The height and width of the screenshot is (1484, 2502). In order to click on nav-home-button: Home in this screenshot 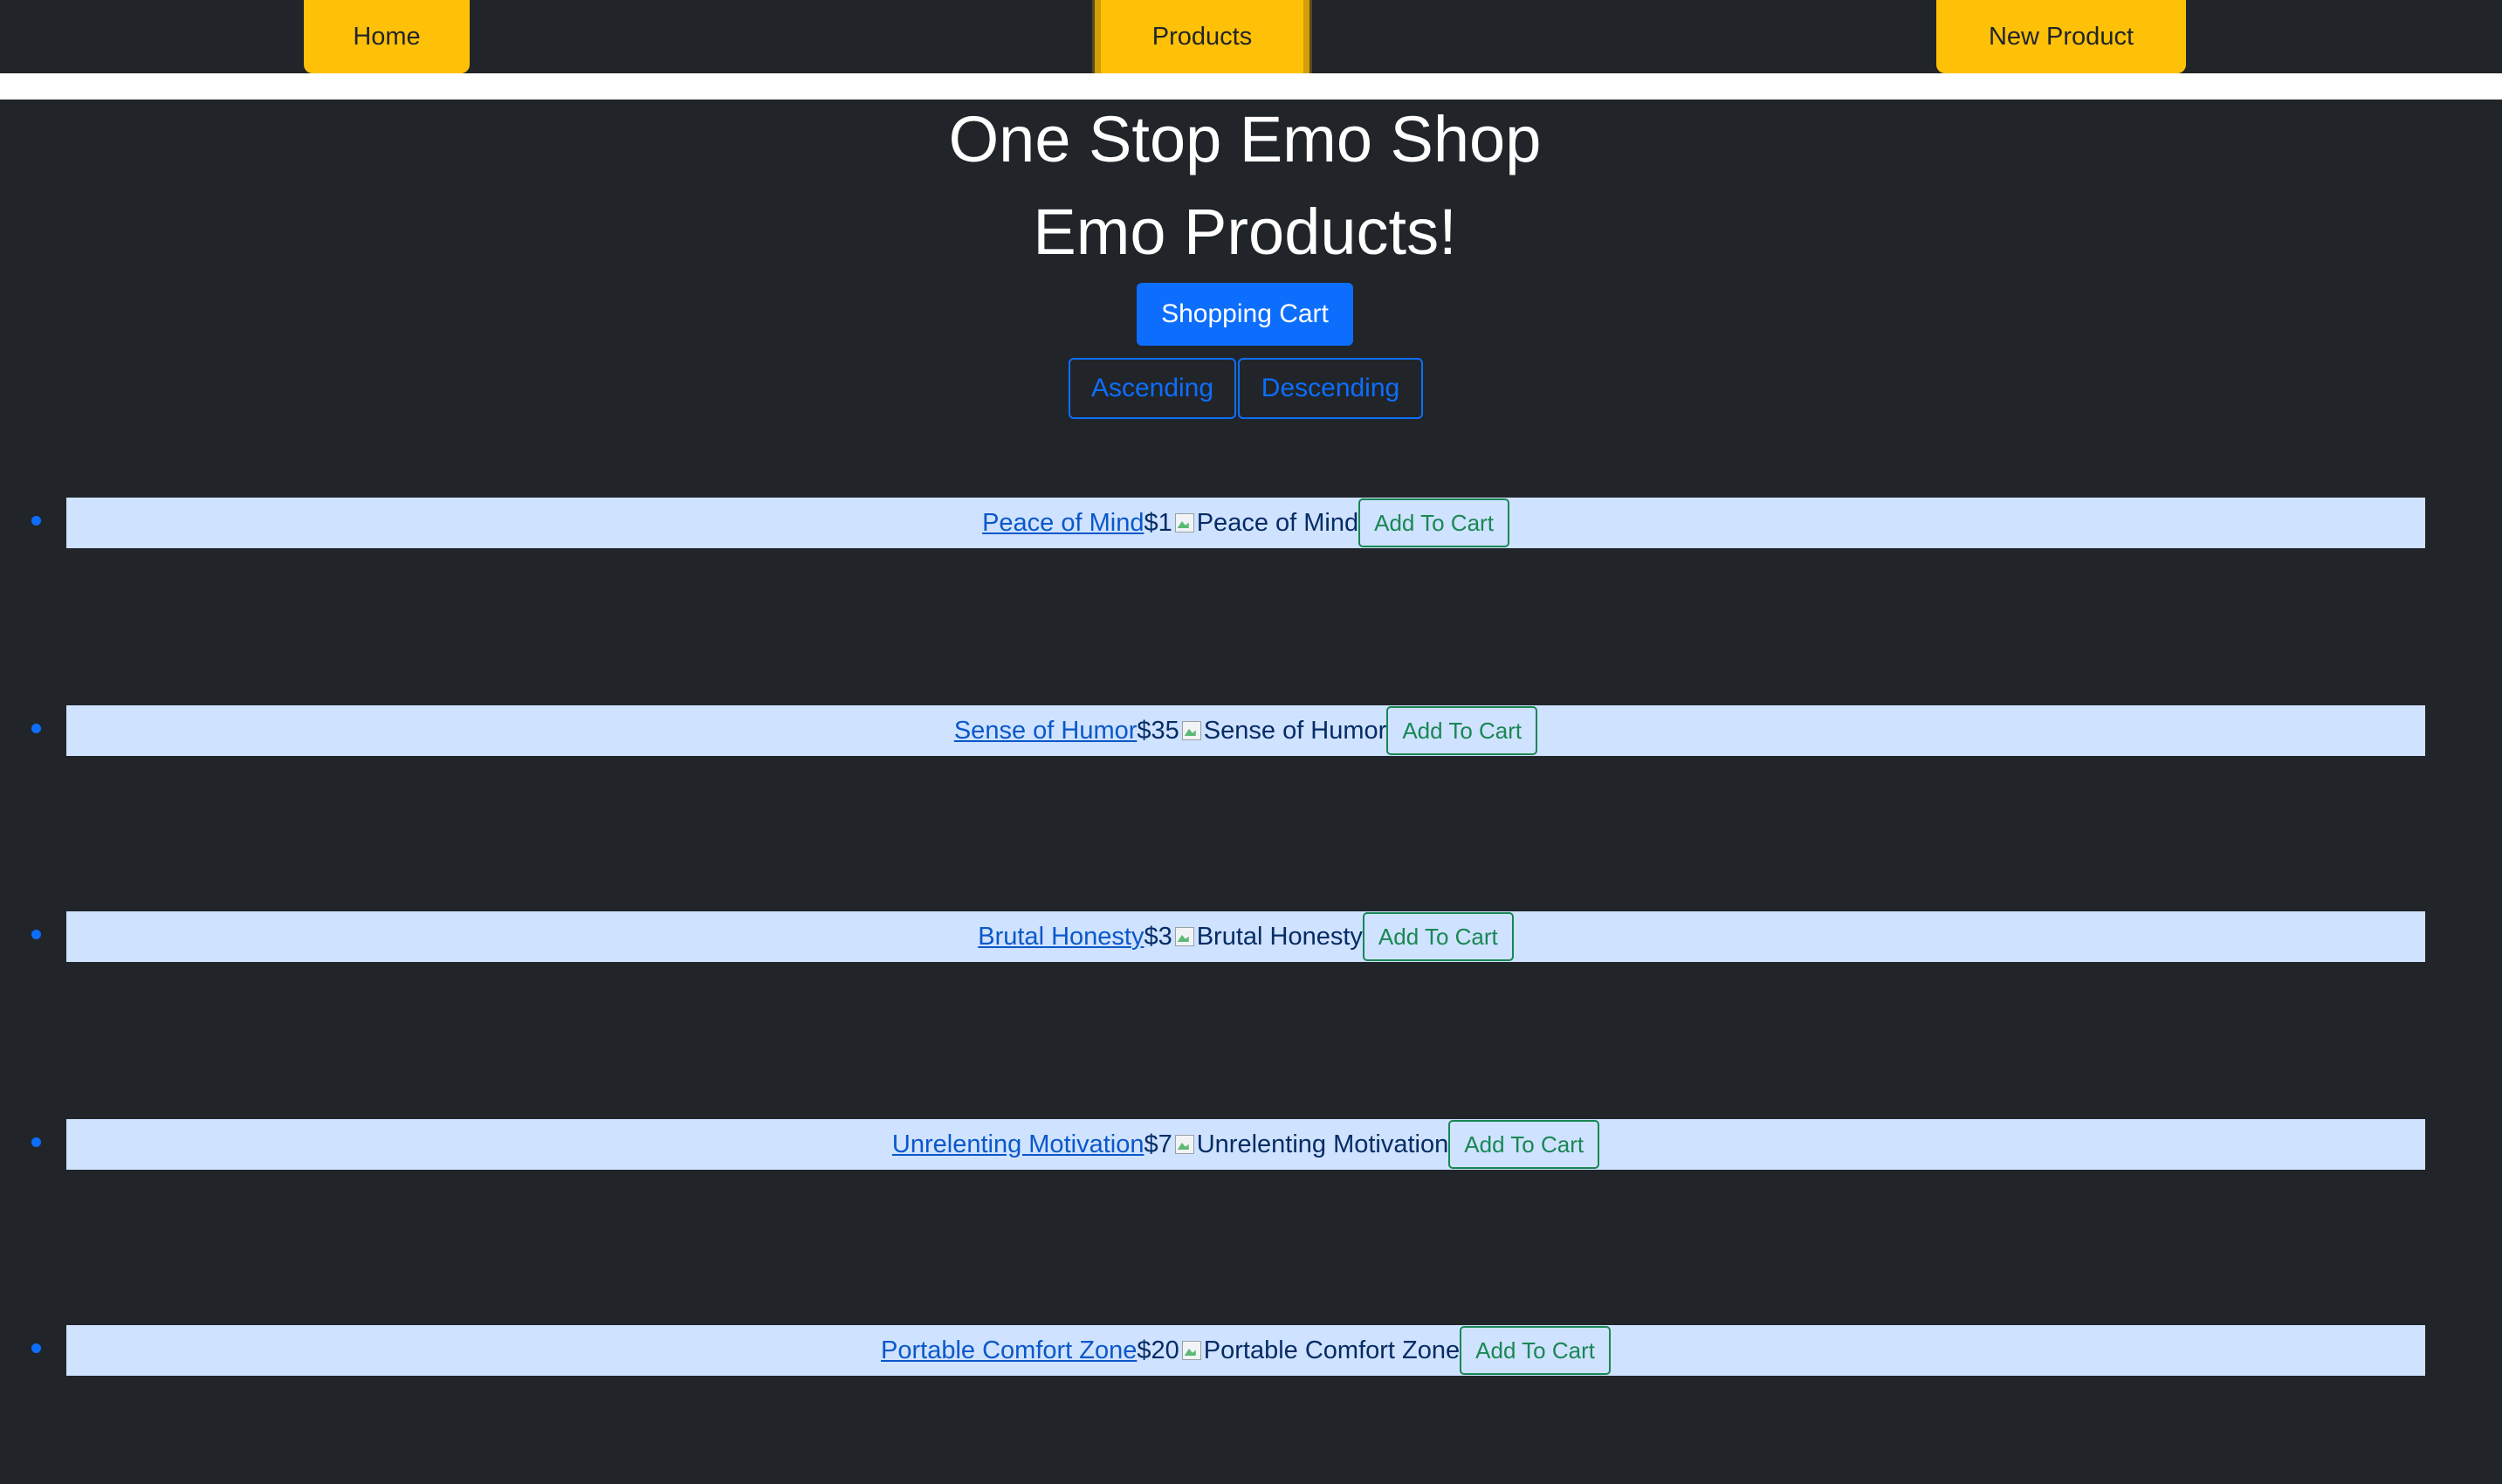, I will do `click(387, 36)`.